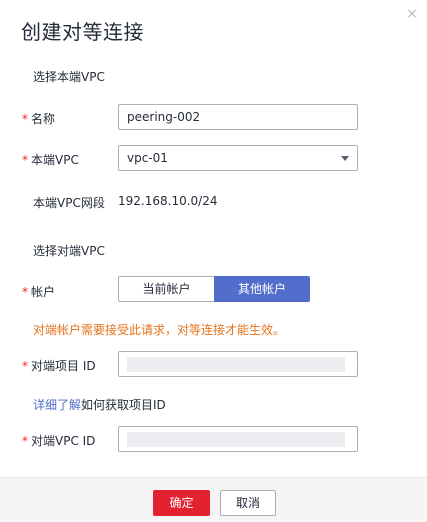 Image resolution: width=427 pixels, height=522 pixels. What do you see at coordinates (147, 158) in the screenshot?
I see `local-vpc-select-value: vpc-01` at bounding box center [147, 158].